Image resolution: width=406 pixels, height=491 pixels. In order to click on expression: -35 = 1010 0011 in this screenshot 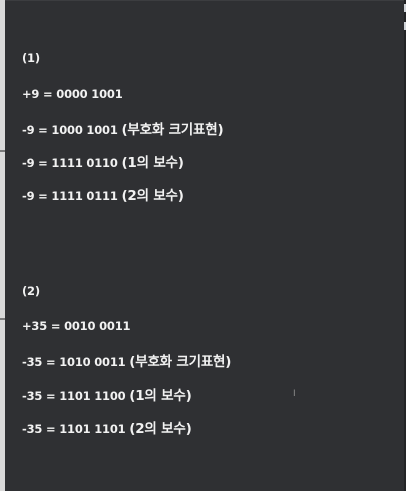, I will do `click(76, 362)`.